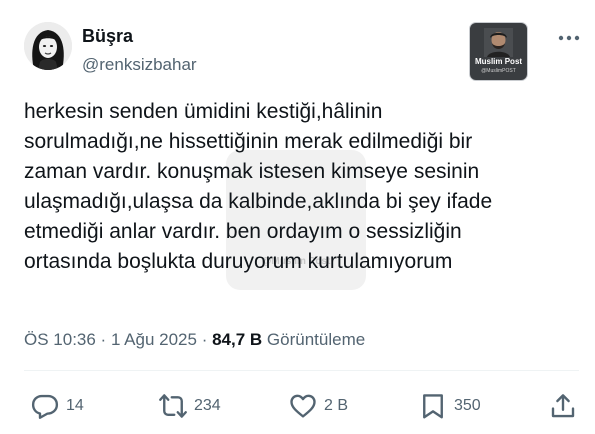 This screenshot has width=595, height=434. I want to click on tweet-time: ÖS 10:36, so click(60, 339).